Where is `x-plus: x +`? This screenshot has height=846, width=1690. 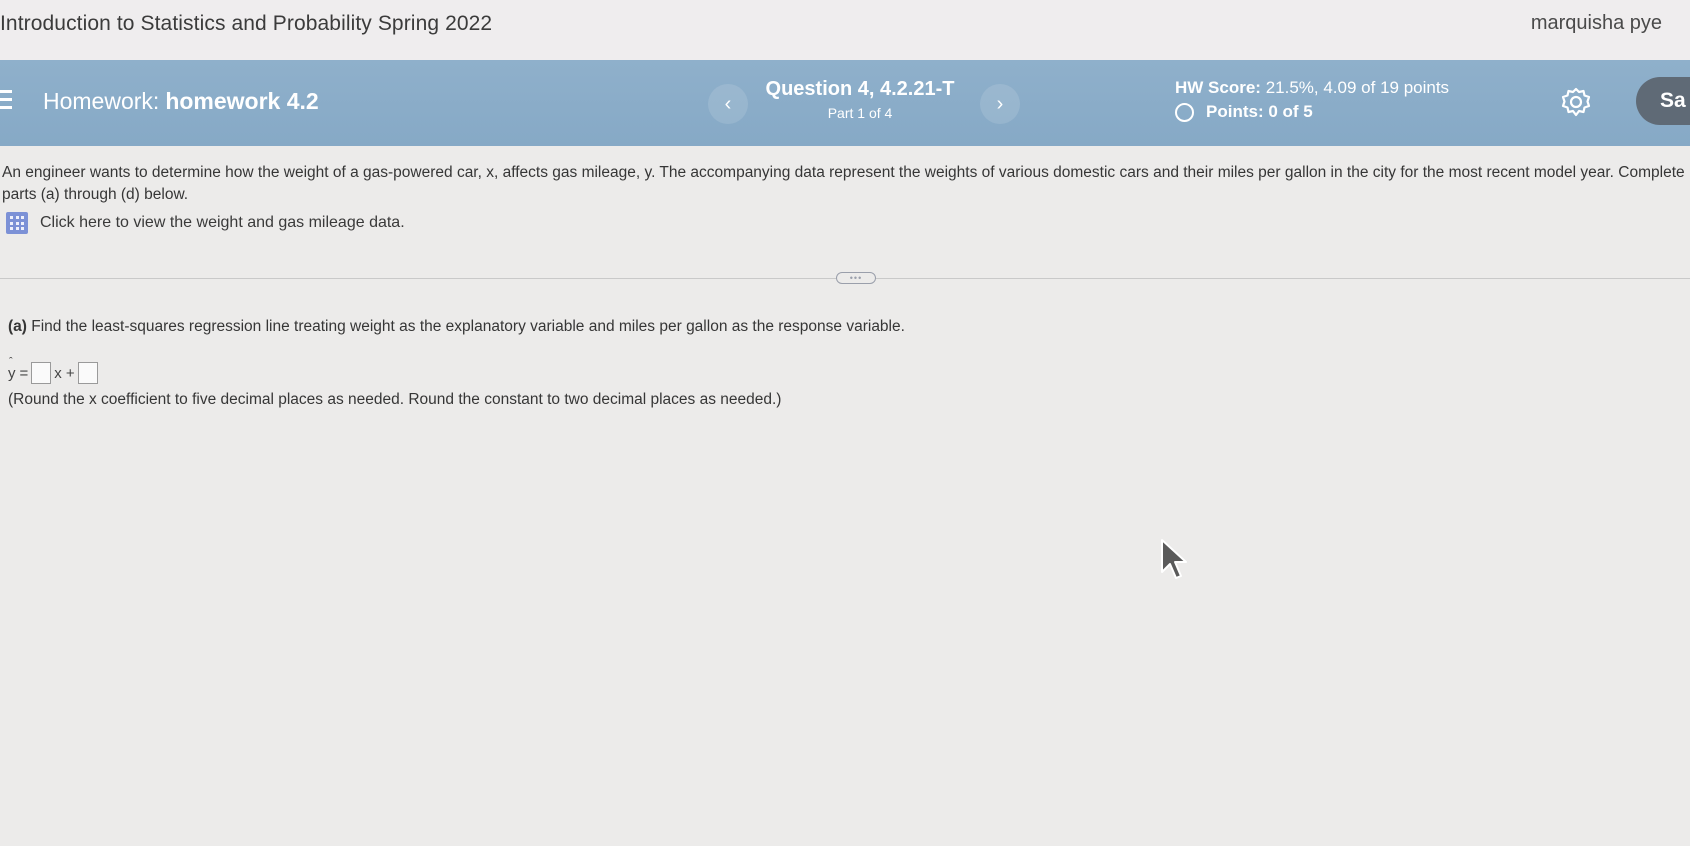
x-plus: x + is located at coordinates (64, 373).